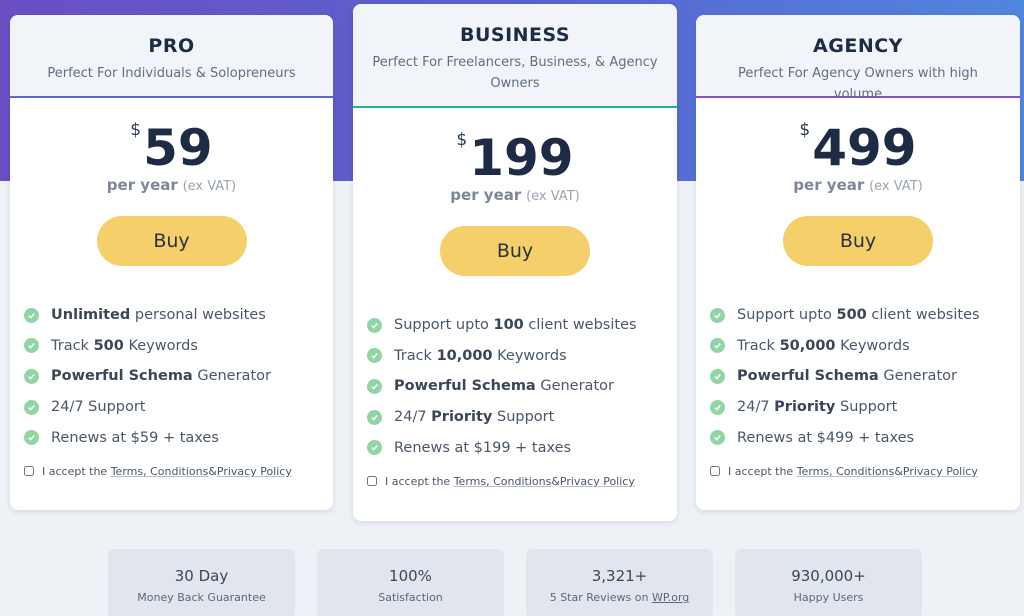 This screenshot has width=1024, height=616. I want to click on price-amount: 199, so click(521, 158).